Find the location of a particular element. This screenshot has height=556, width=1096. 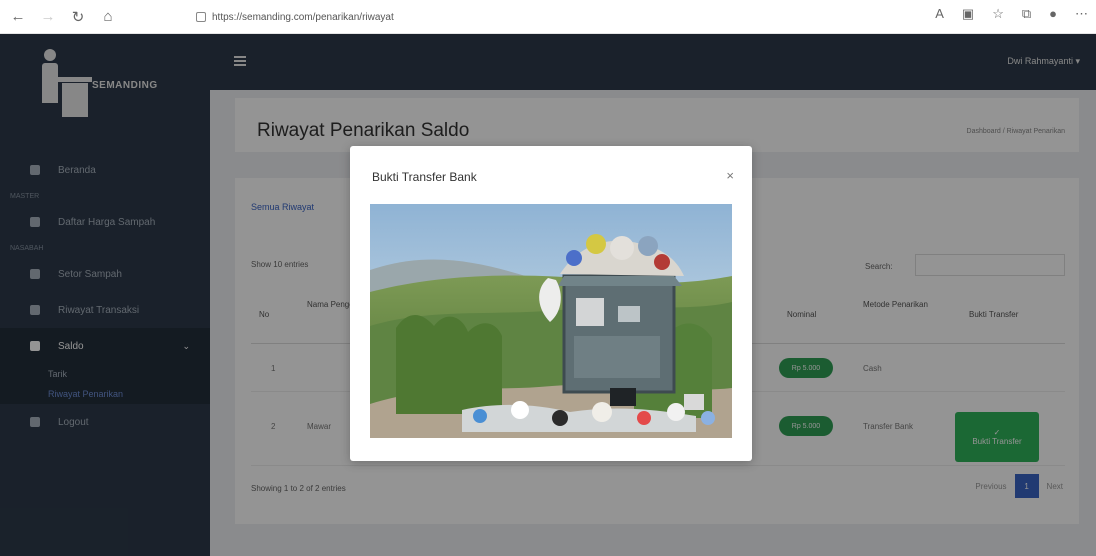

more-icon: ⋯ is located at coordinates (1081, 14).